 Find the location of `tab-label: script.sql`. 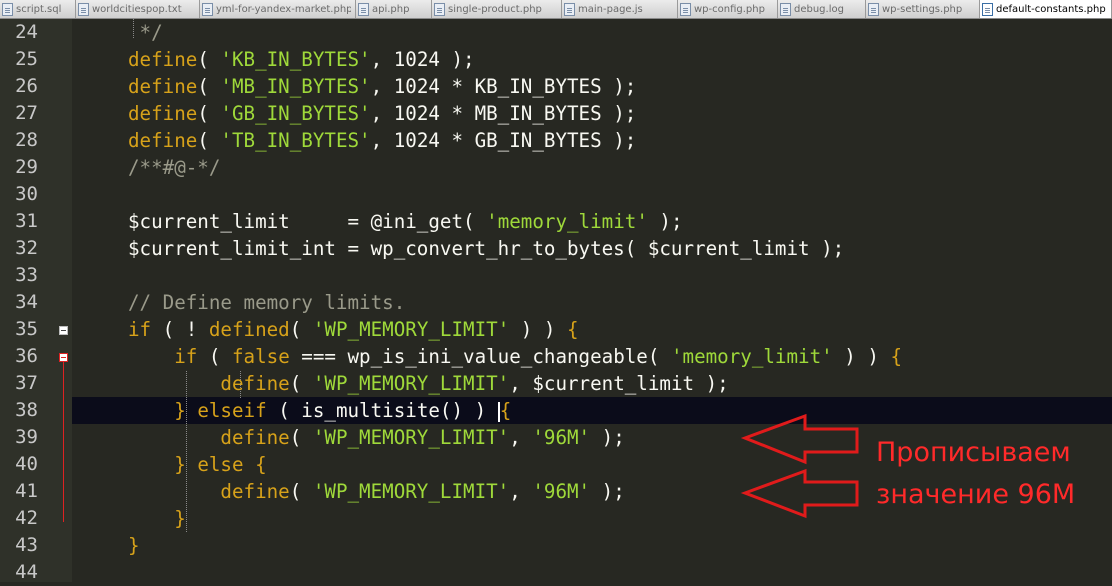

tab-label: script.sql is located at coordinates (39, 9).